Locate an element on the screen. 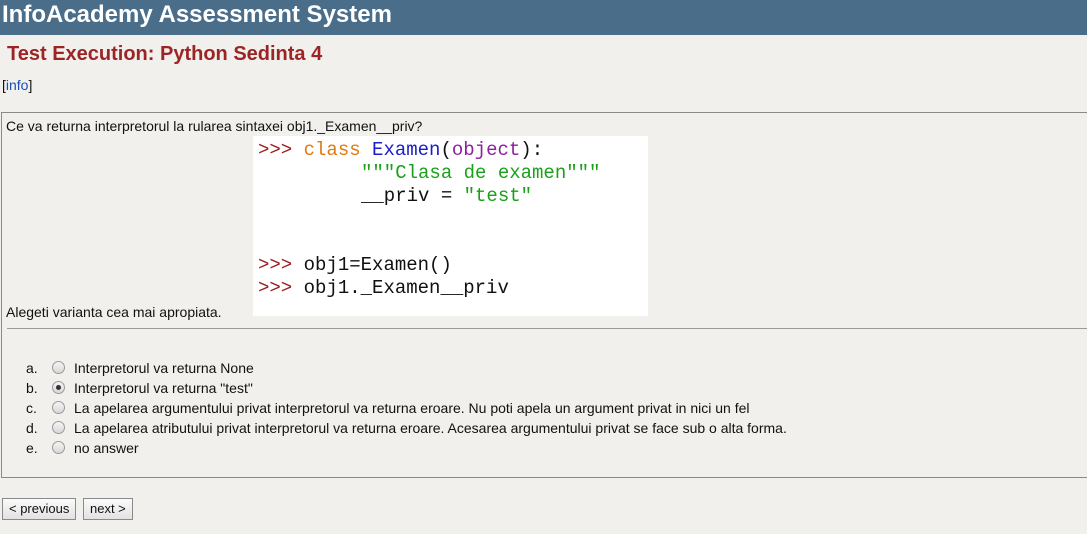  option-letter: c. is located at coordinates (31, 408).